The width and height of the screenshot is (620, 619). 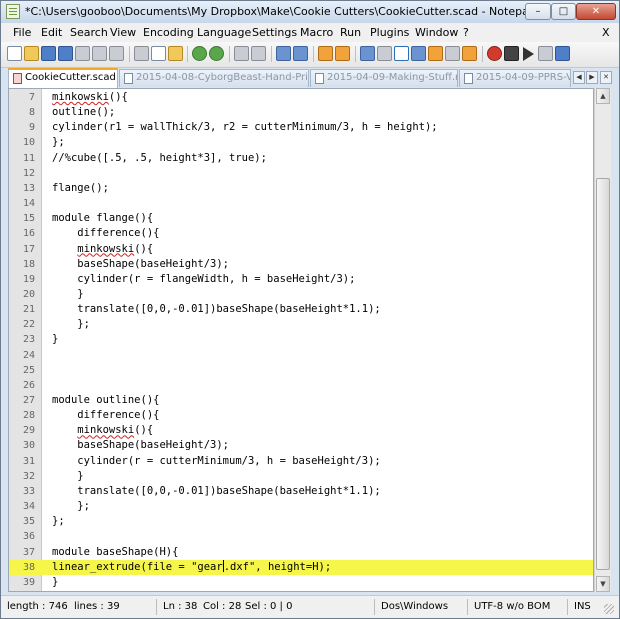 I want to click on document-map-icon, so click(x=435, y=53).